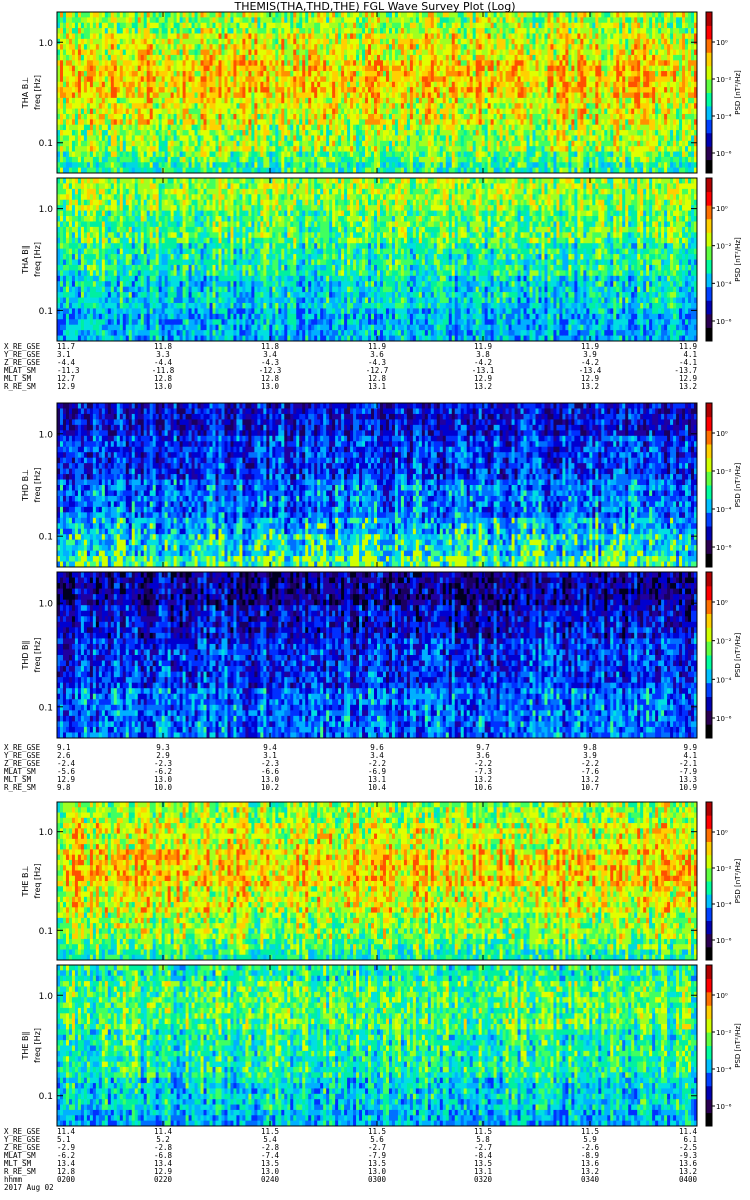 This screenshot has width=750, height=1200. Describe the element at coordinates (46, 210) in the screenshot. I see `y-tick-label: 1.0` at that location.